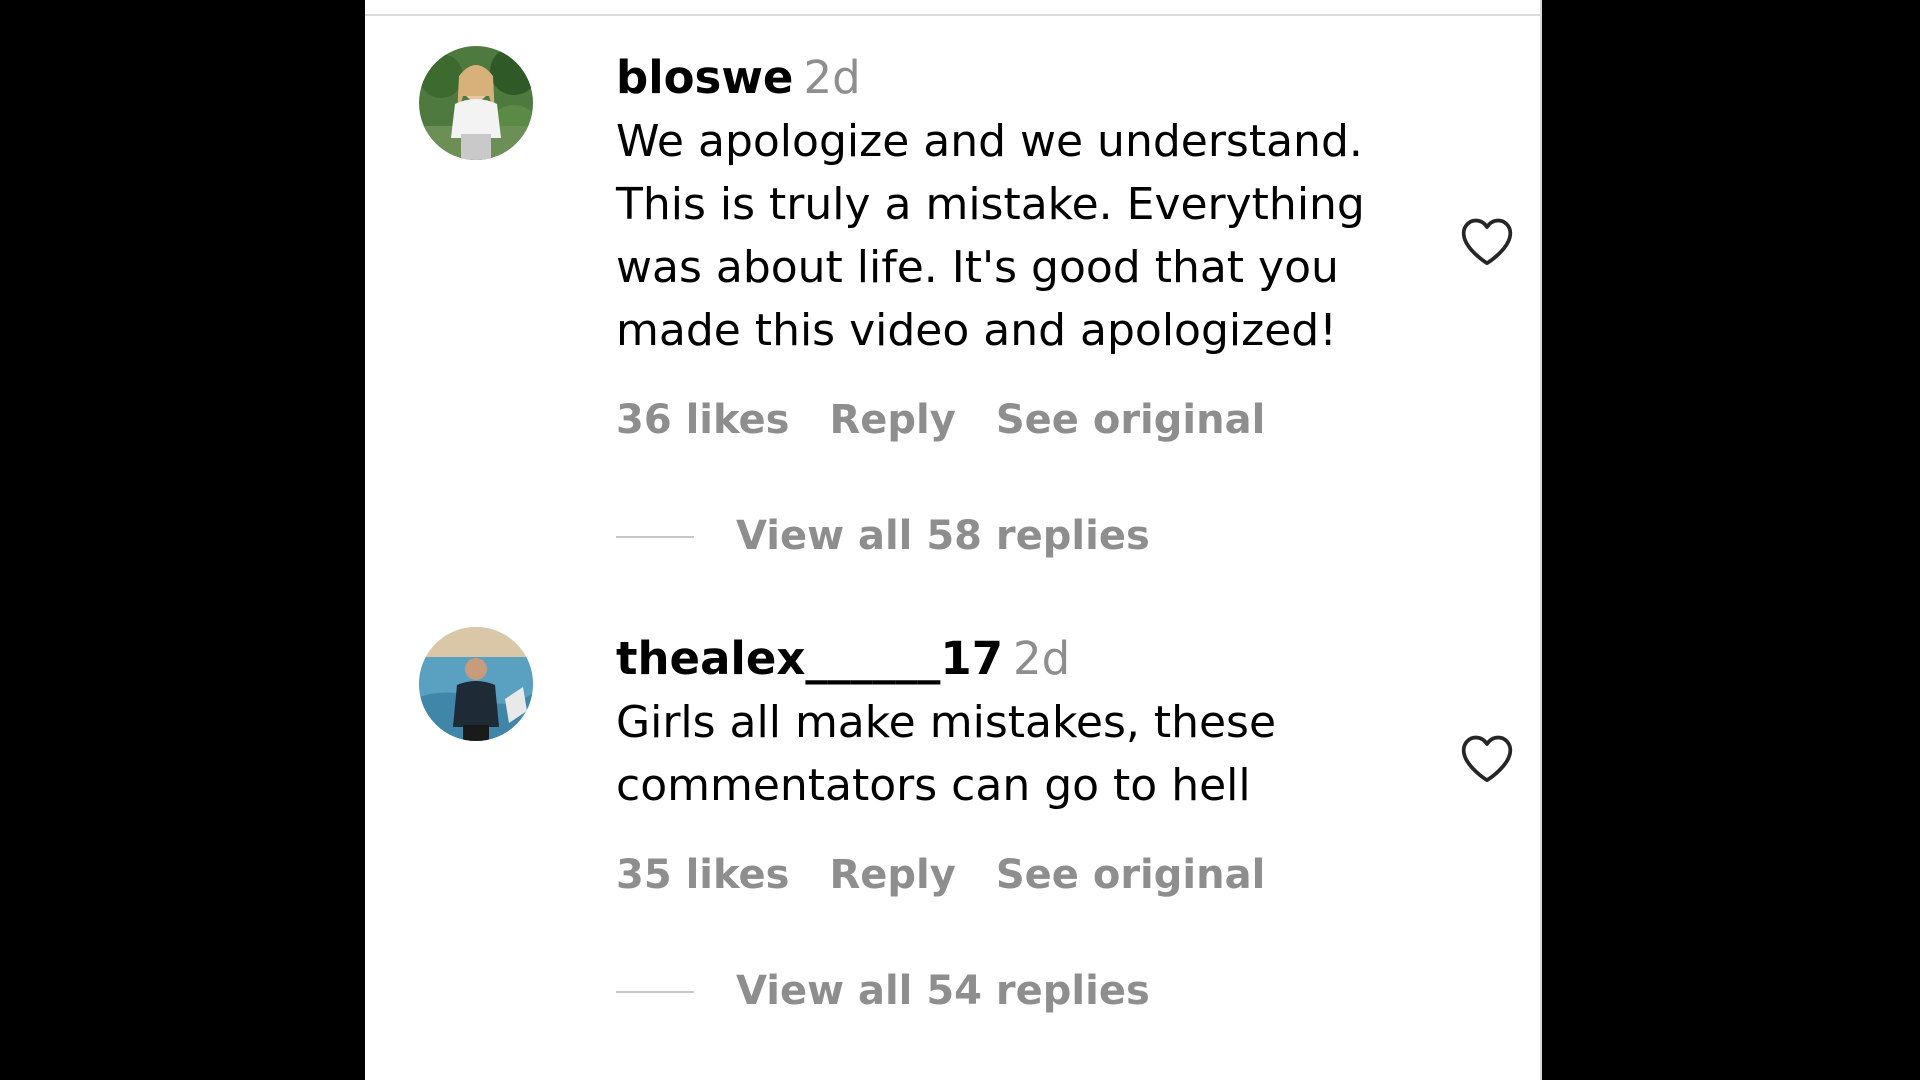 This screenshot has width=1920, height=1080. What do you see at coordinates (704, 77) in the screenshot?
I see `username: bloswe` at bounding box center [704, 77].